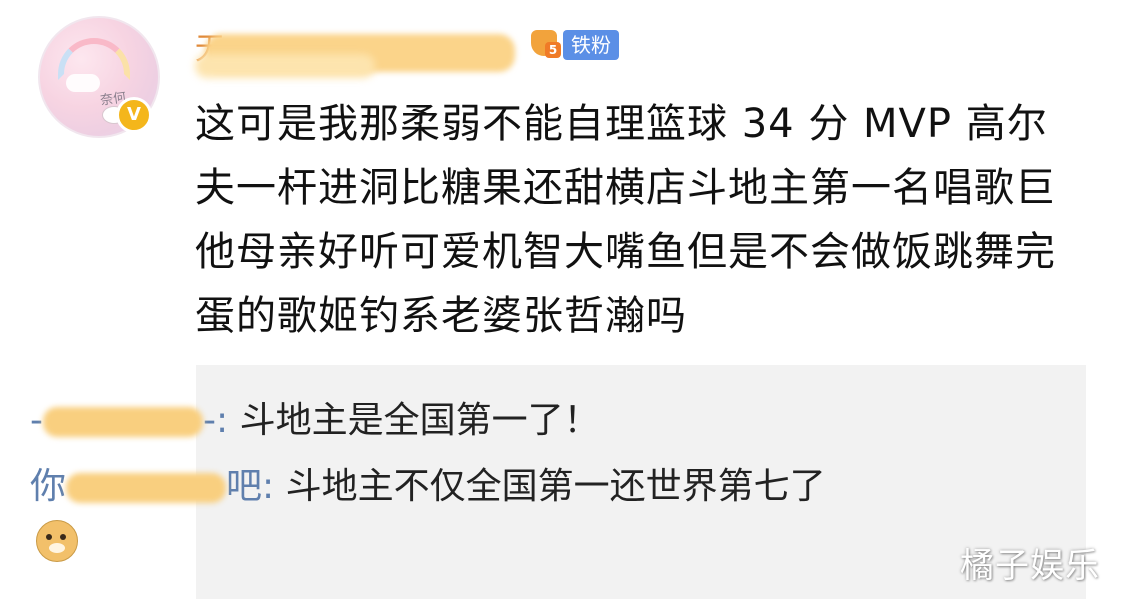  I want to click on fan-badge: 5 铁粉, so click(573, 45).